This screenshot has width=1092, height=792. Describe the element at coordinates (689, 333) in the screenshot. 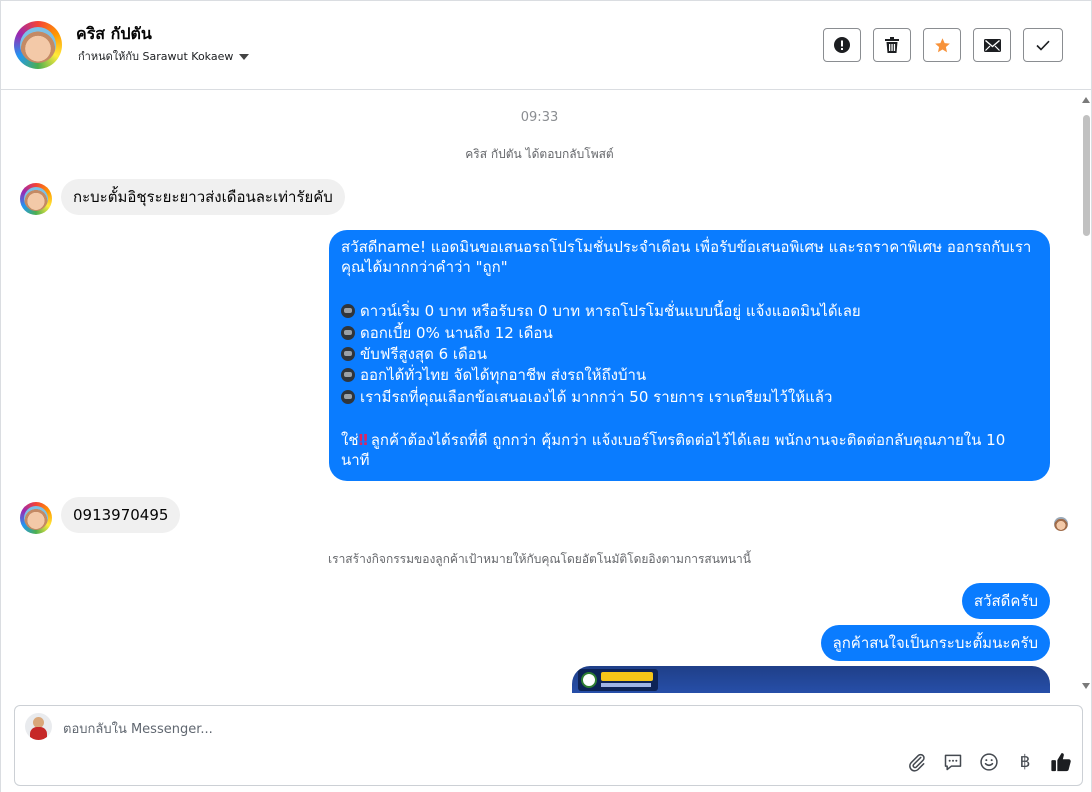

I see `promo-bullet: ดอกเบี้ย 0% นานถึง 12 เดือน` at that location.